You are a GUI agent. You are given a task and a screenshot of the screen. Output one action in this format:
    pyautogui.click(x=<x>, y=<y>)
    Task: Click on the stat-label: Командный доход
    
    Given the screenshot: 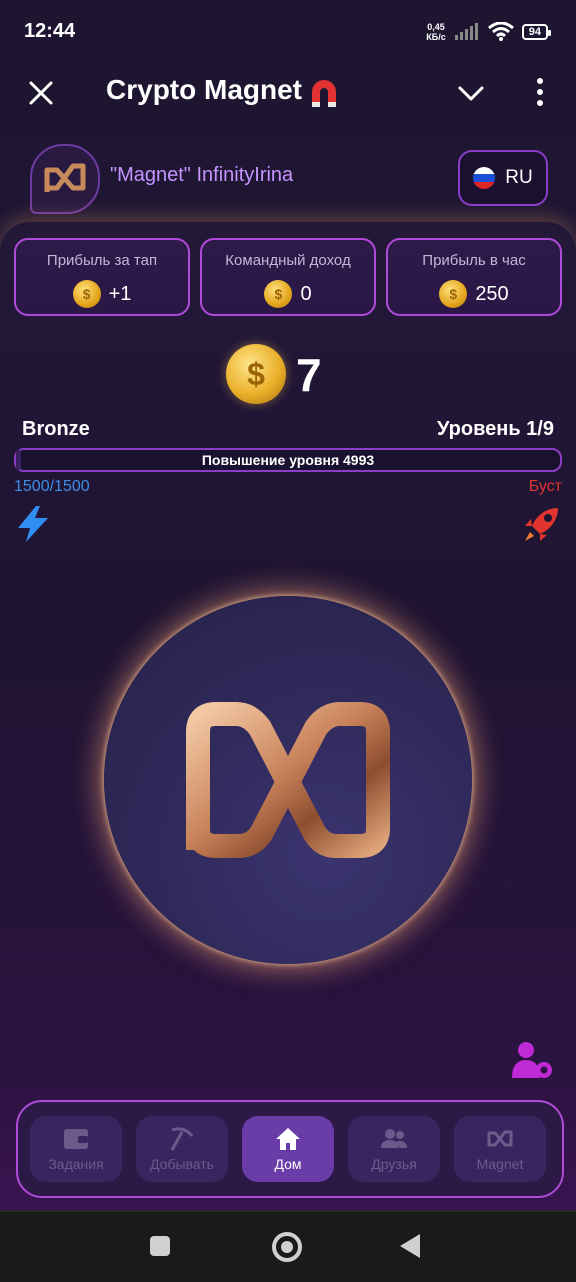 What is the action you would take?
    pyautogui.click(x=288, y=260)
    